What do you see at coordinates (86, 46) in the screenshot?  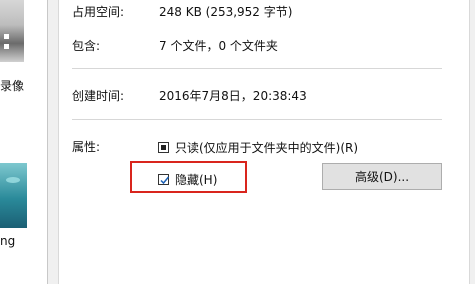 I see `contains-label: 包含:` at bounding box center [86, 46].